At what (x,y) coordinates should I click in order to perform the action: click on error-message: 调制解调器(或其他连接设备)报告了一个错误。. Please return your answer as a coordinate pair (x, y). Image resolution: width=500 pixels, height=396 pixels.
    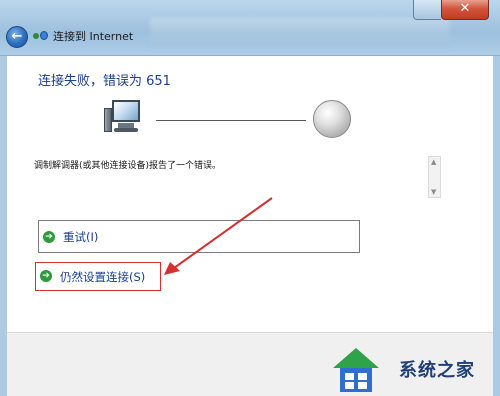
    Looking at the image, I should click on (128, 166).